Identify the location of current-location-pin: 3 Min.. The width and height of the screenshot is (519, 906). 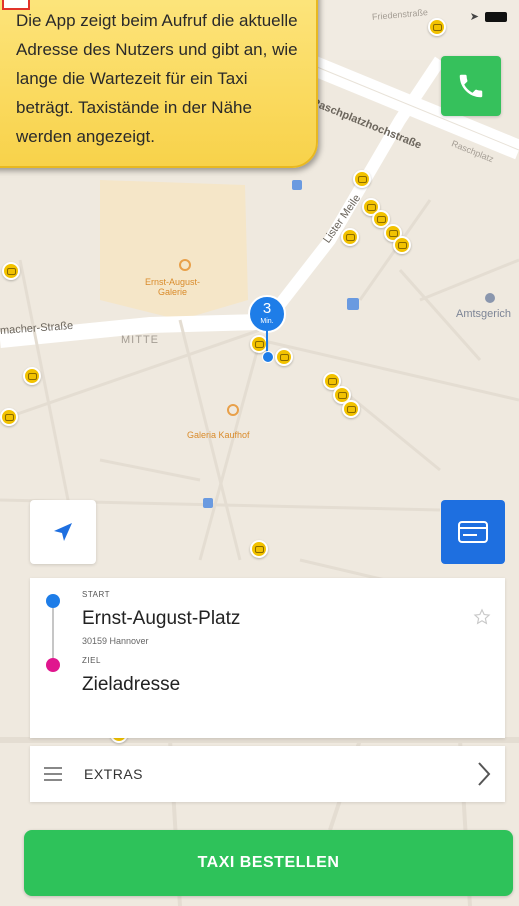
(268, 331).